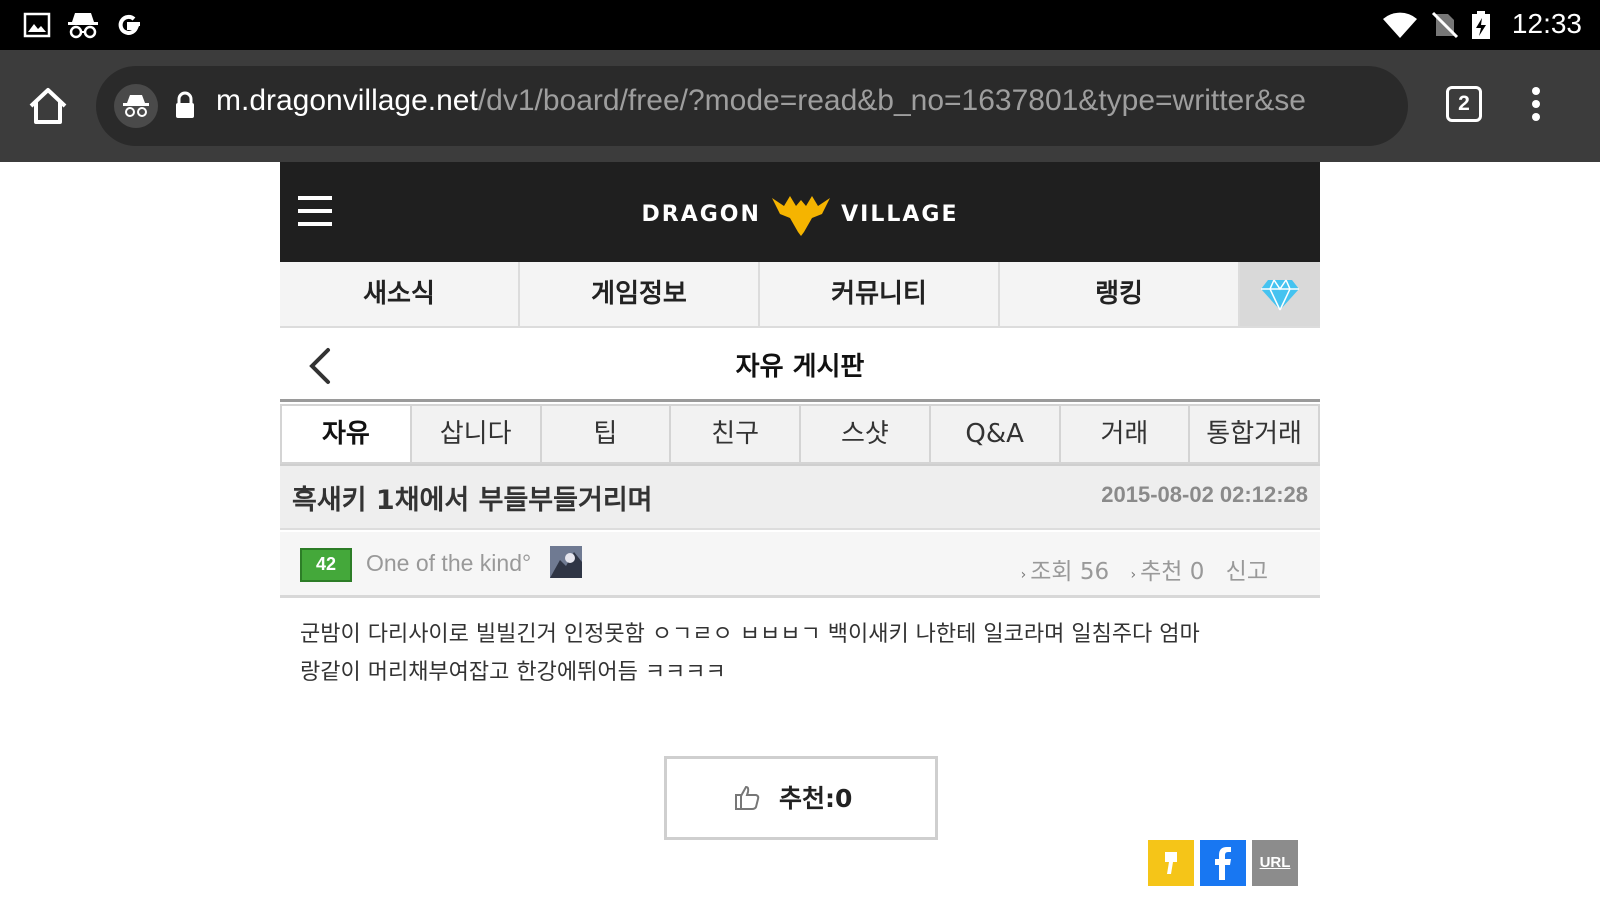 The width and height of the screenshot is (1600, 900). What do you see at coordinates (347, 100) in the screenshot?
I see `url-domain: m.dragonvillage.net` at bounding box center [347, 100].